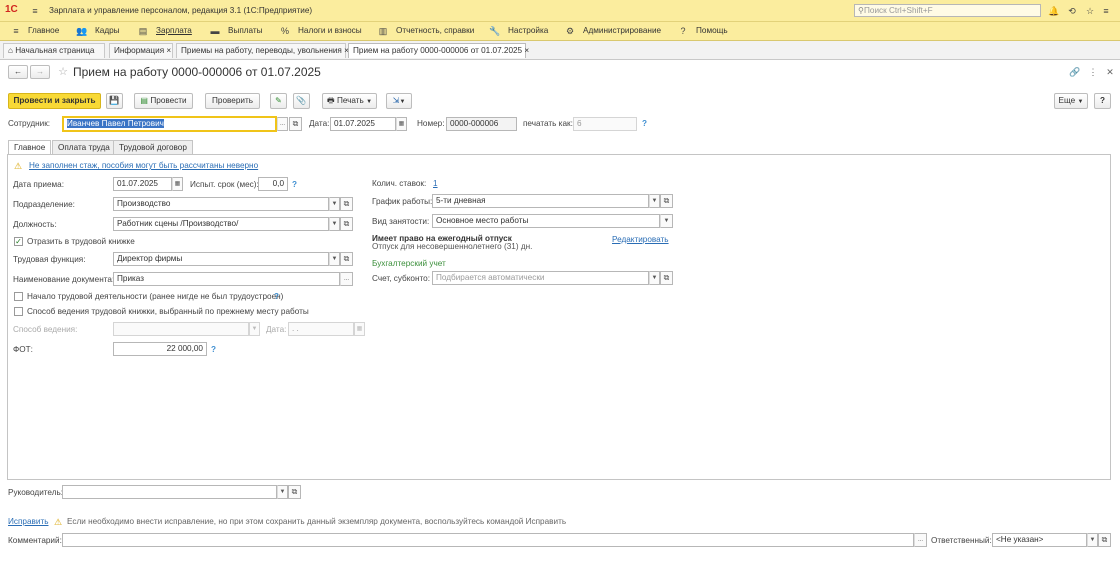 The height and width of the screenshot is (570, 1120). What do you see at coordinates (640, 240) in the screenshot?
I see `vacation-edit-link: Редактировать` at bounding box center [640, 240].